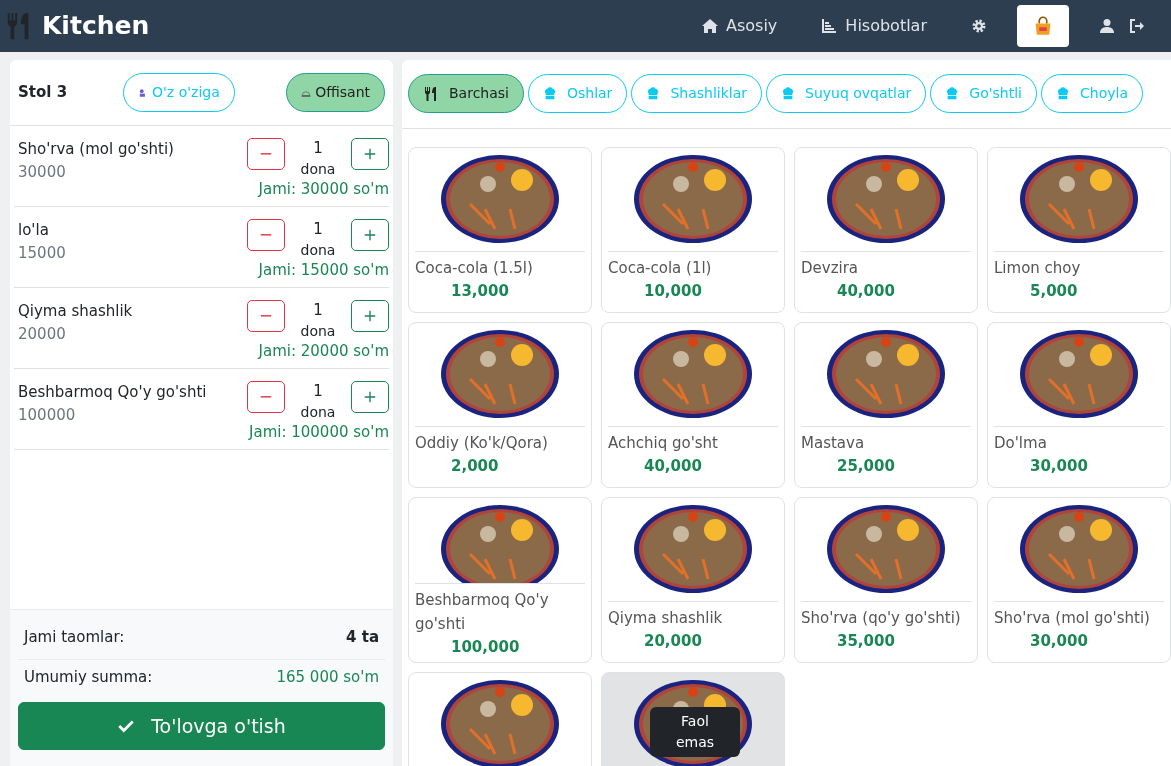 The height and width of the screenshot is (766, 1171). Describe the element at coordinates (88, 677) in the screenshot. I see `summary-label: Umumiy summa:` at that location.